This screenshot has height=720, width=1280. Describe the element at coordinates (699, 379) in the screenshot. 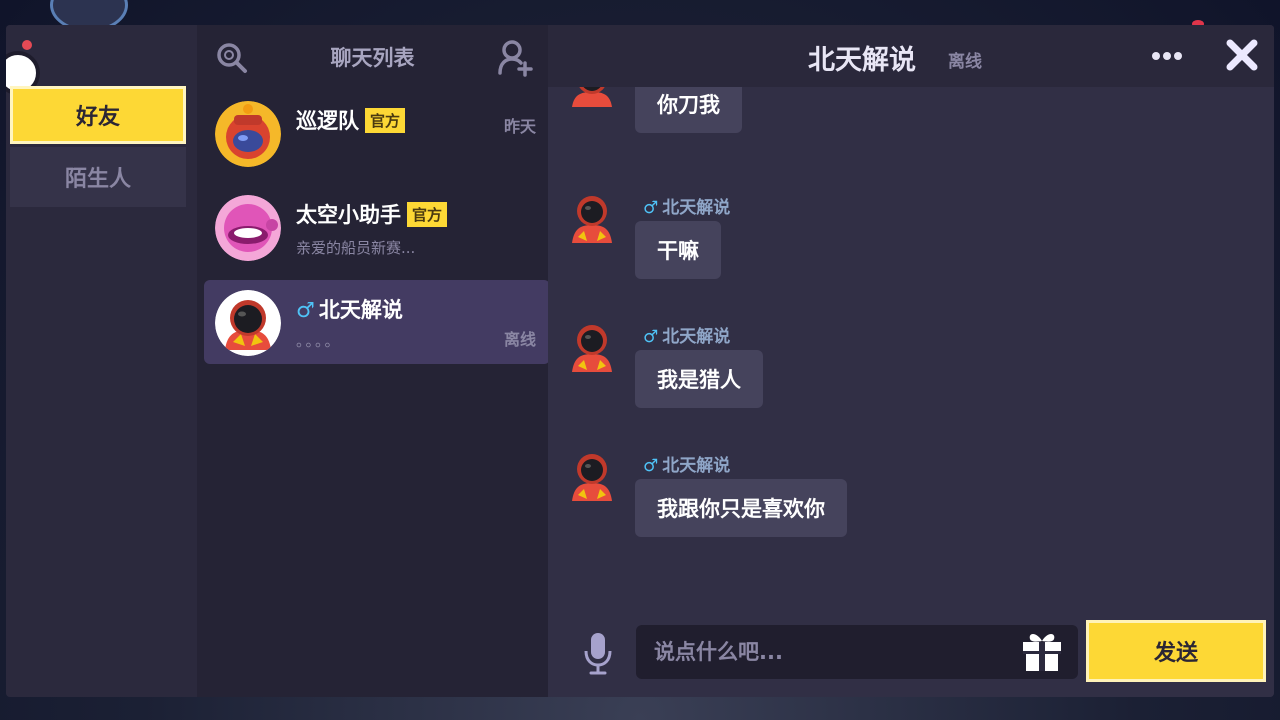

I see `message-bubble: 我是猎人` at that location.